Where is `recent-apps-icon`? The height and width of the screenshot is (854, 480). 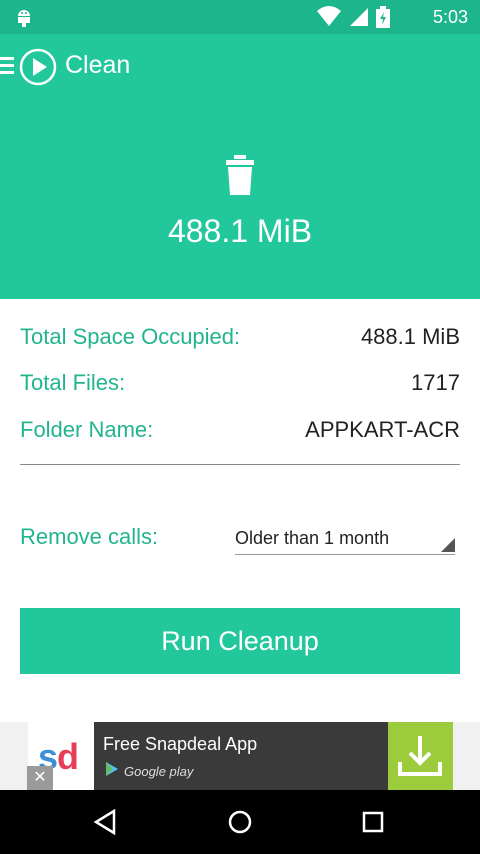
recent-apps-icon is located at coordinates (373, 824).